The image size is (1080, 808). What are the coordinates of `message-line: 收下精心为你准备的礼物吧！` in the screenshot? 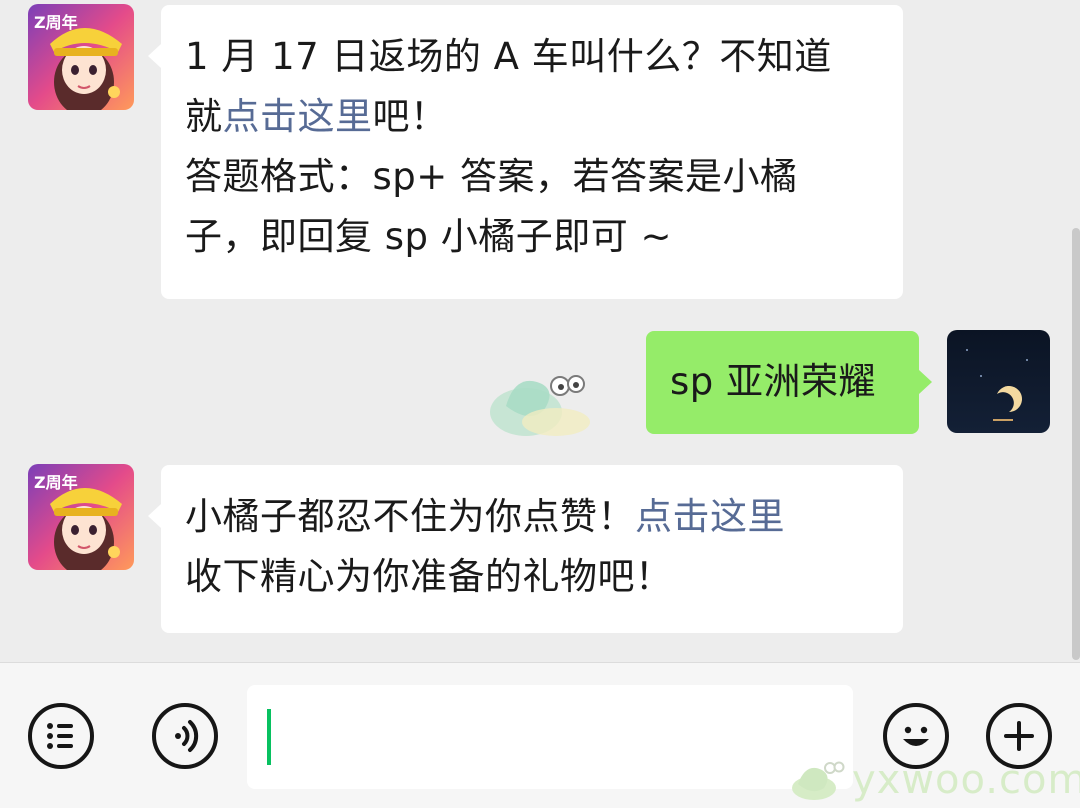 It's located at (429, 576).